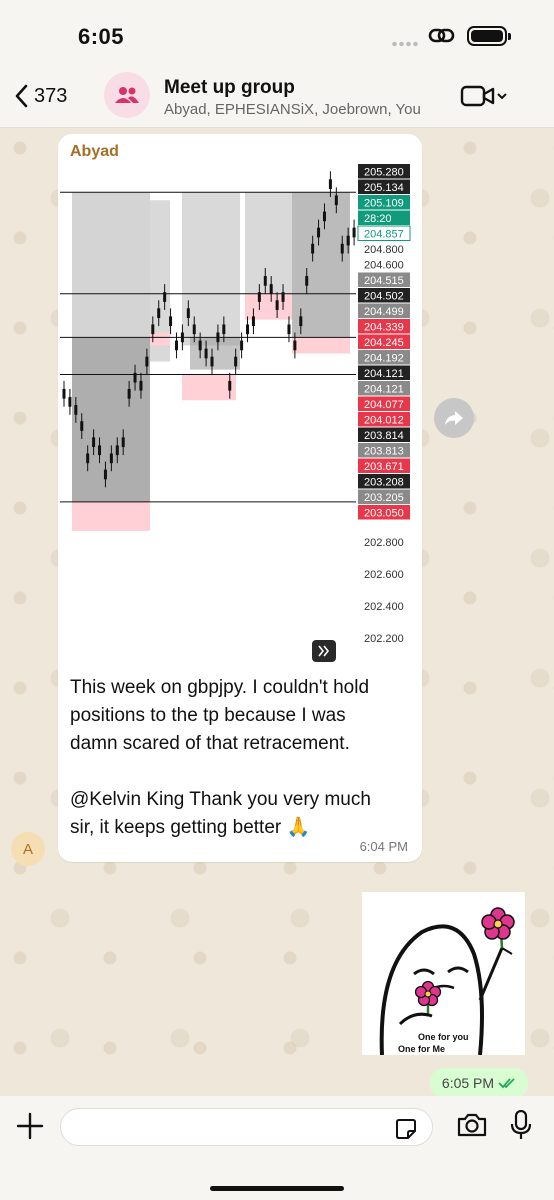 Image resolution: width=554 pixels, height=1200 pixels. I want to click on price-label: 204.121, so click(384, 390).